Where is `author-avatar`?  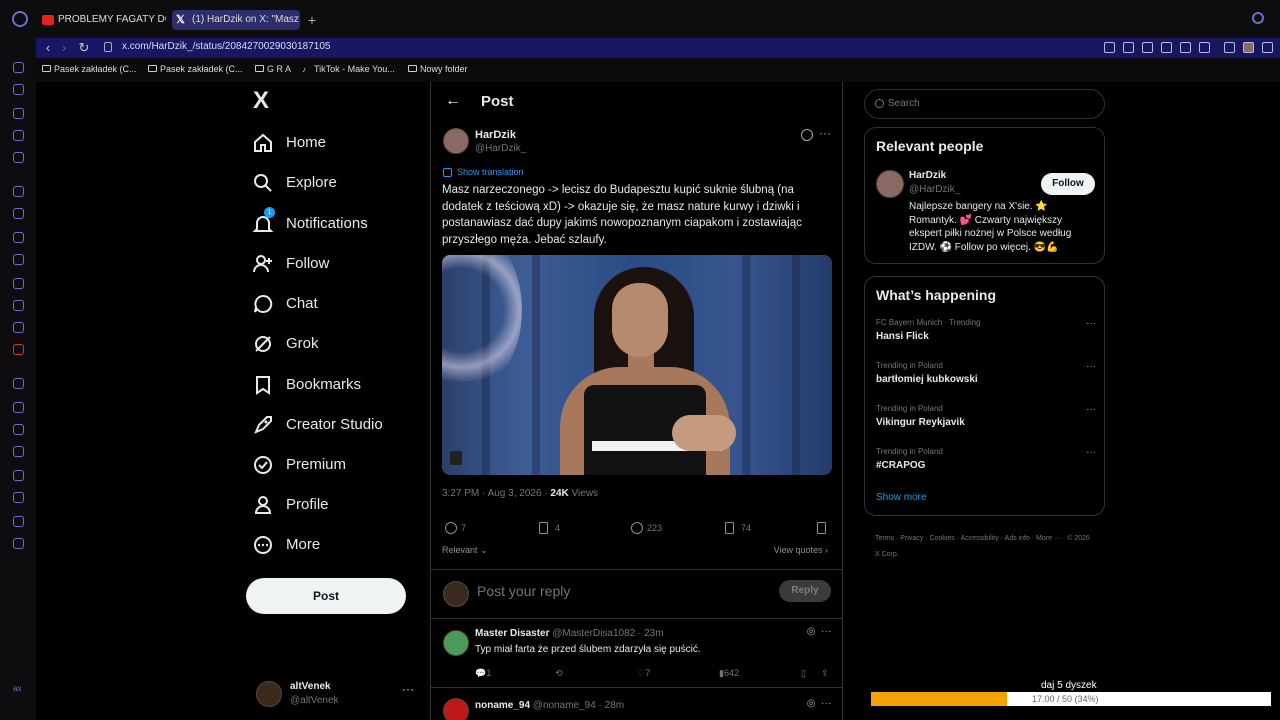
author-avatar is located at coordinates (456, 141).